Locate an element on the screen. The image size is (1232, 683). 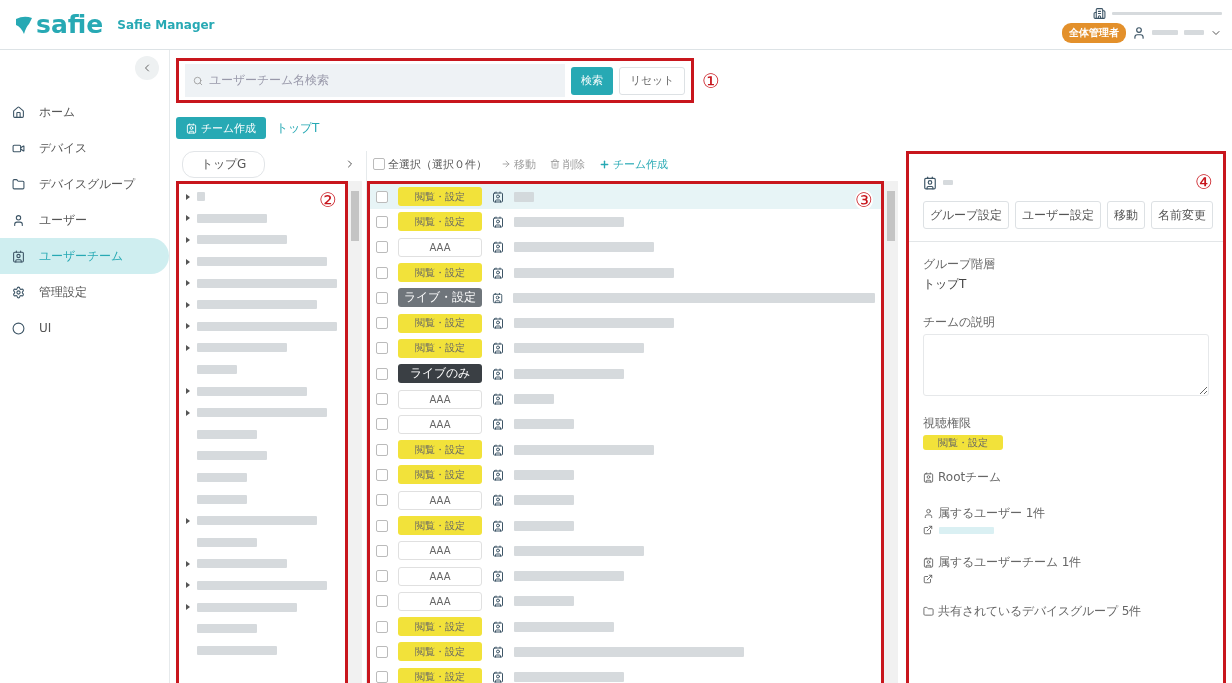
team-row: ライブのみ is located at coordinates (625, 374).